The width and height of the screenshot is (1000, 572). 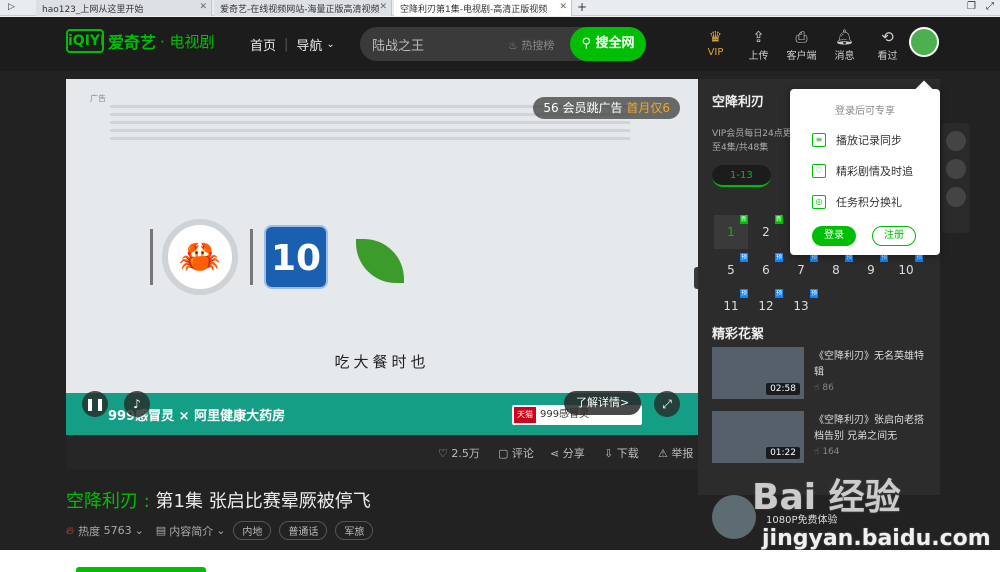 I want to click on history-button: ⟲ 看过, so click(x=887, y=44).